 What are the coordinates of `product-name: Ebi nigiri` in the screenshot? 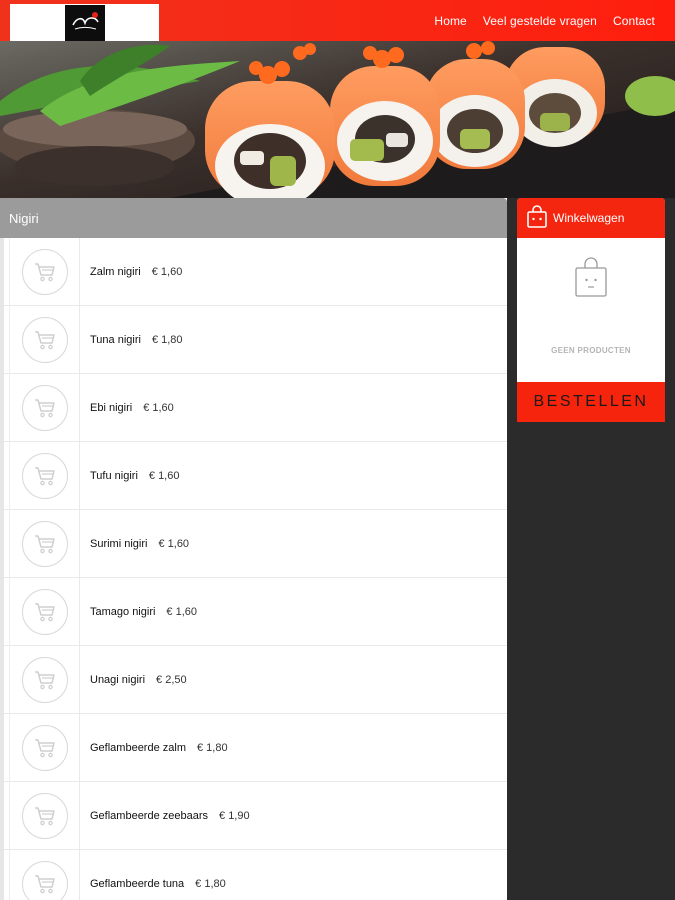 It's located at (111, 407).